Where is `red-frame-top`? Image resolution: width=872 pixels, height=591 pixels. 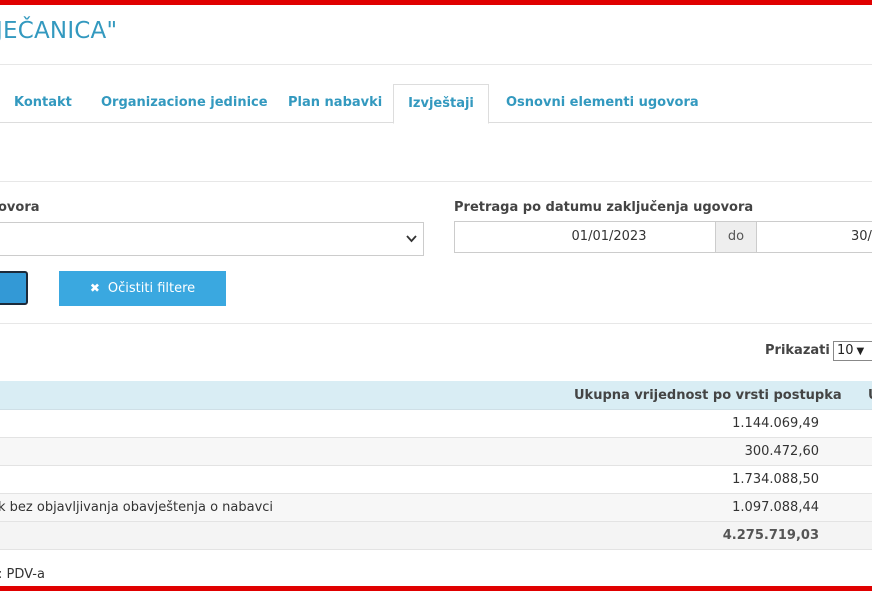 red-frame-top is located at coordinates (436, 2).